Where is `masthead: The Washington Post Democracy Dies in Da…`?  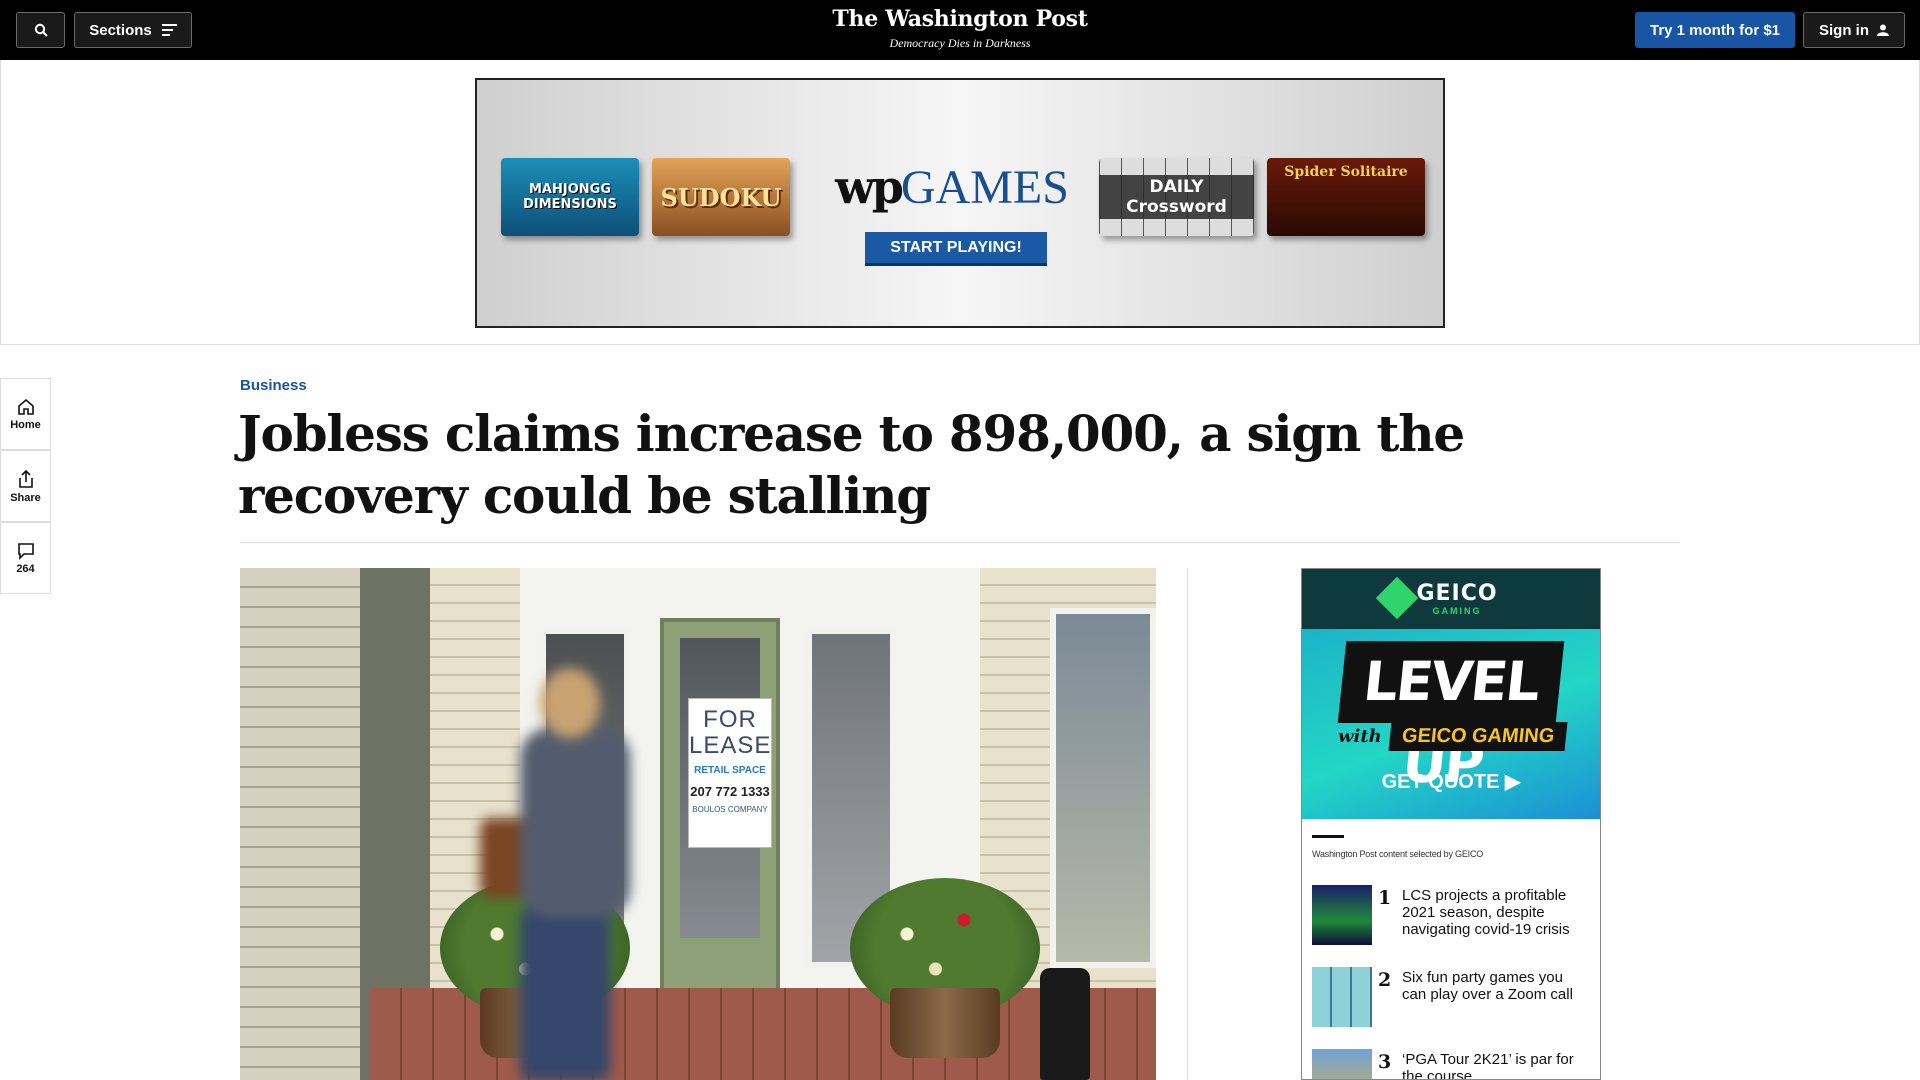
masthead: The Washington Post Democracy Dies in Da… is located at coordinates (960, 28).